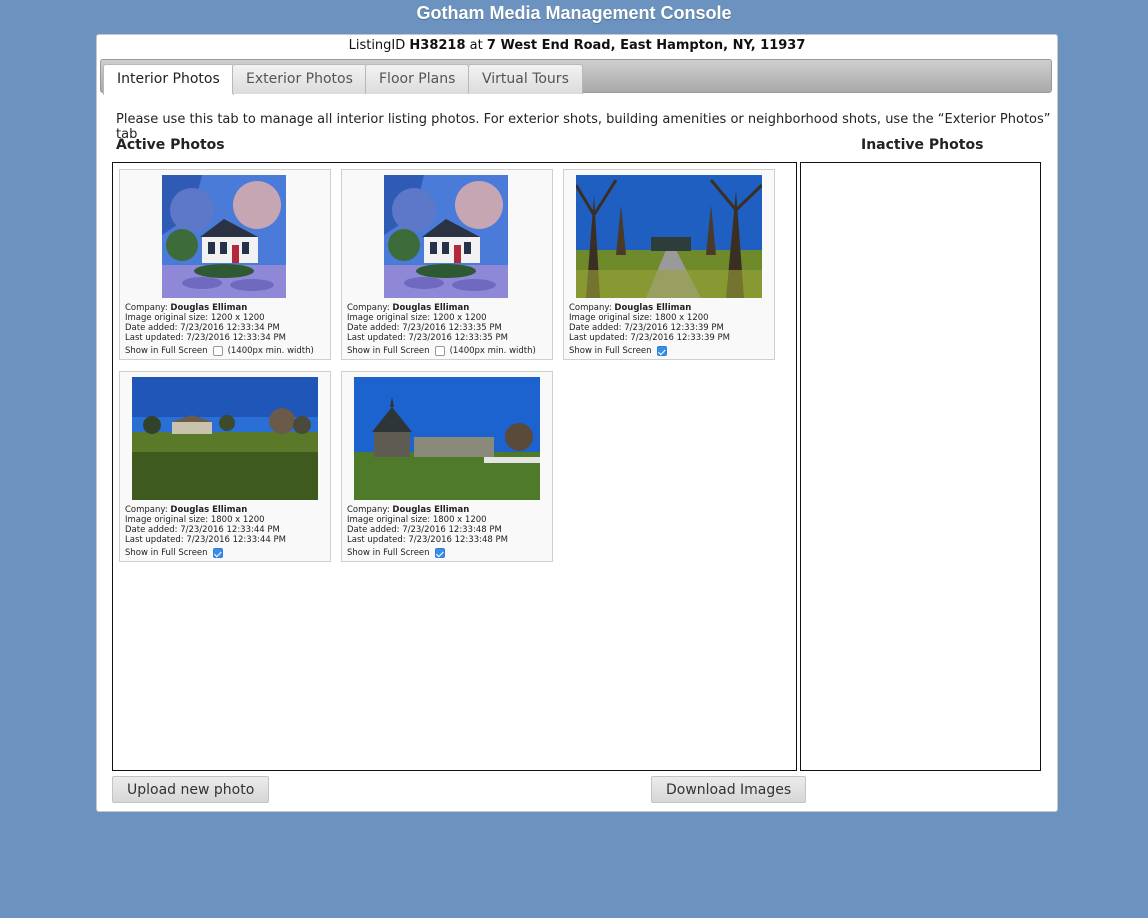 The image size is (1148, 918). What do you see at coordinates (417, 79) in the screenshot?
I see `tab-floor-plans: Floor Plans` at bounding box center [417, 79].